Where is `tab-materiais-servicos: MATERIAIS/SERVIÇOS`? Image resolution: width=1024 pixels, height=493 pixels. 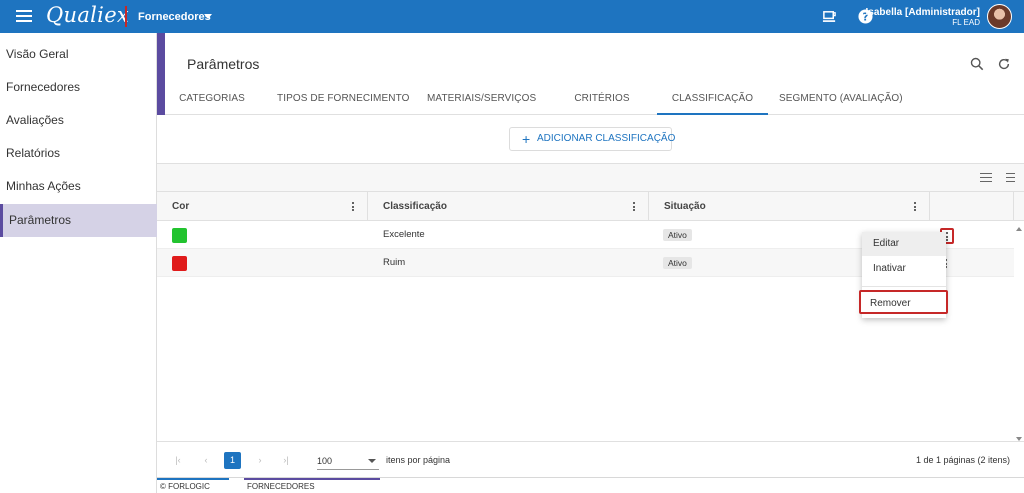
tab-materiais-servicos: MATERIAIS/SERVIÇOS is located at coordinates (481, 99).